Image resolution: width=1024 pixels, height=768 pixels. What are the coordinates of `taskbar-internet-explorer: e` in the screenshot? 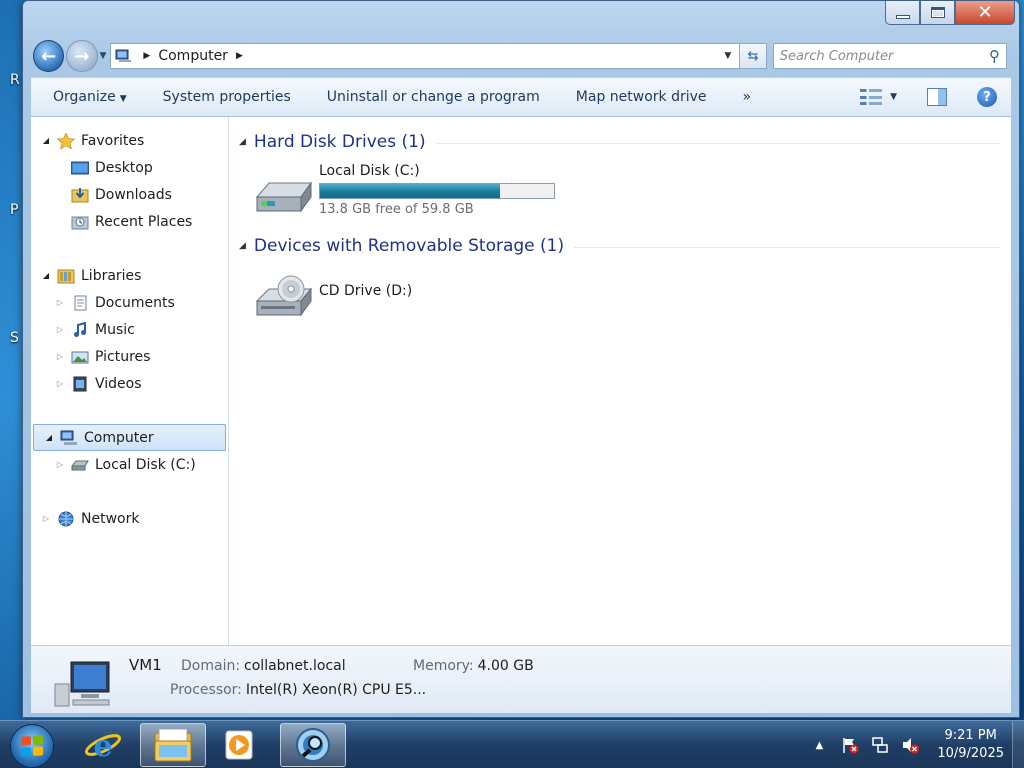 It's located at (103, 745).